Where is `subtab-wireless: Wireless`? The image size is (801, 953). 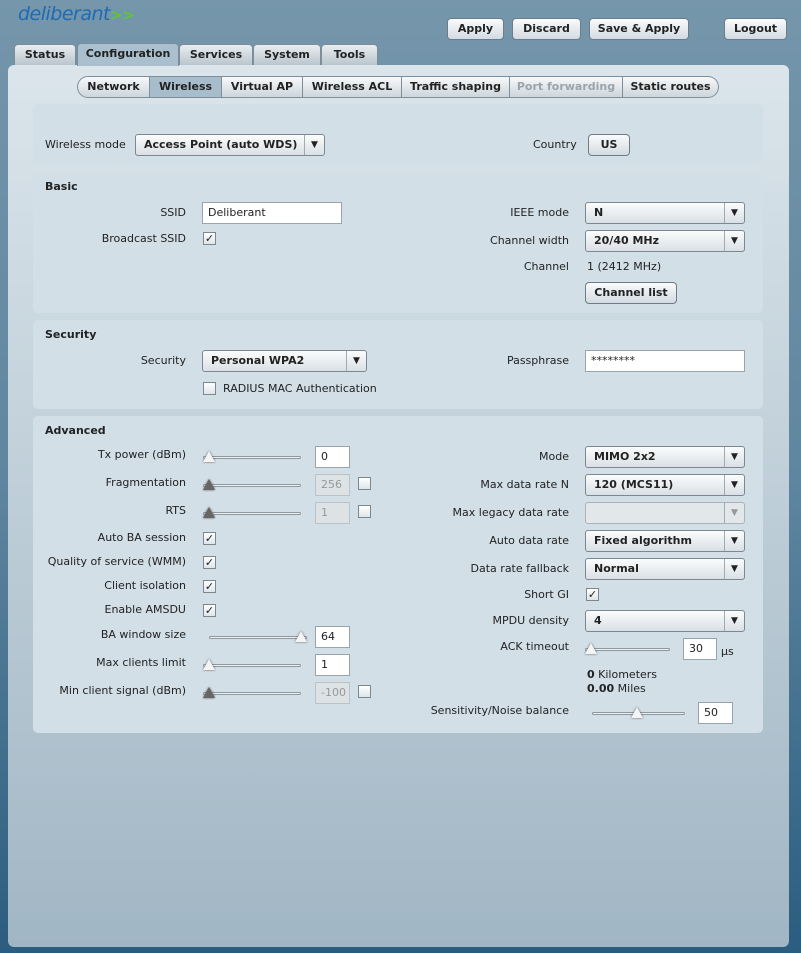 subtab-wireless: Wireless is located at coordinates (186, 87).